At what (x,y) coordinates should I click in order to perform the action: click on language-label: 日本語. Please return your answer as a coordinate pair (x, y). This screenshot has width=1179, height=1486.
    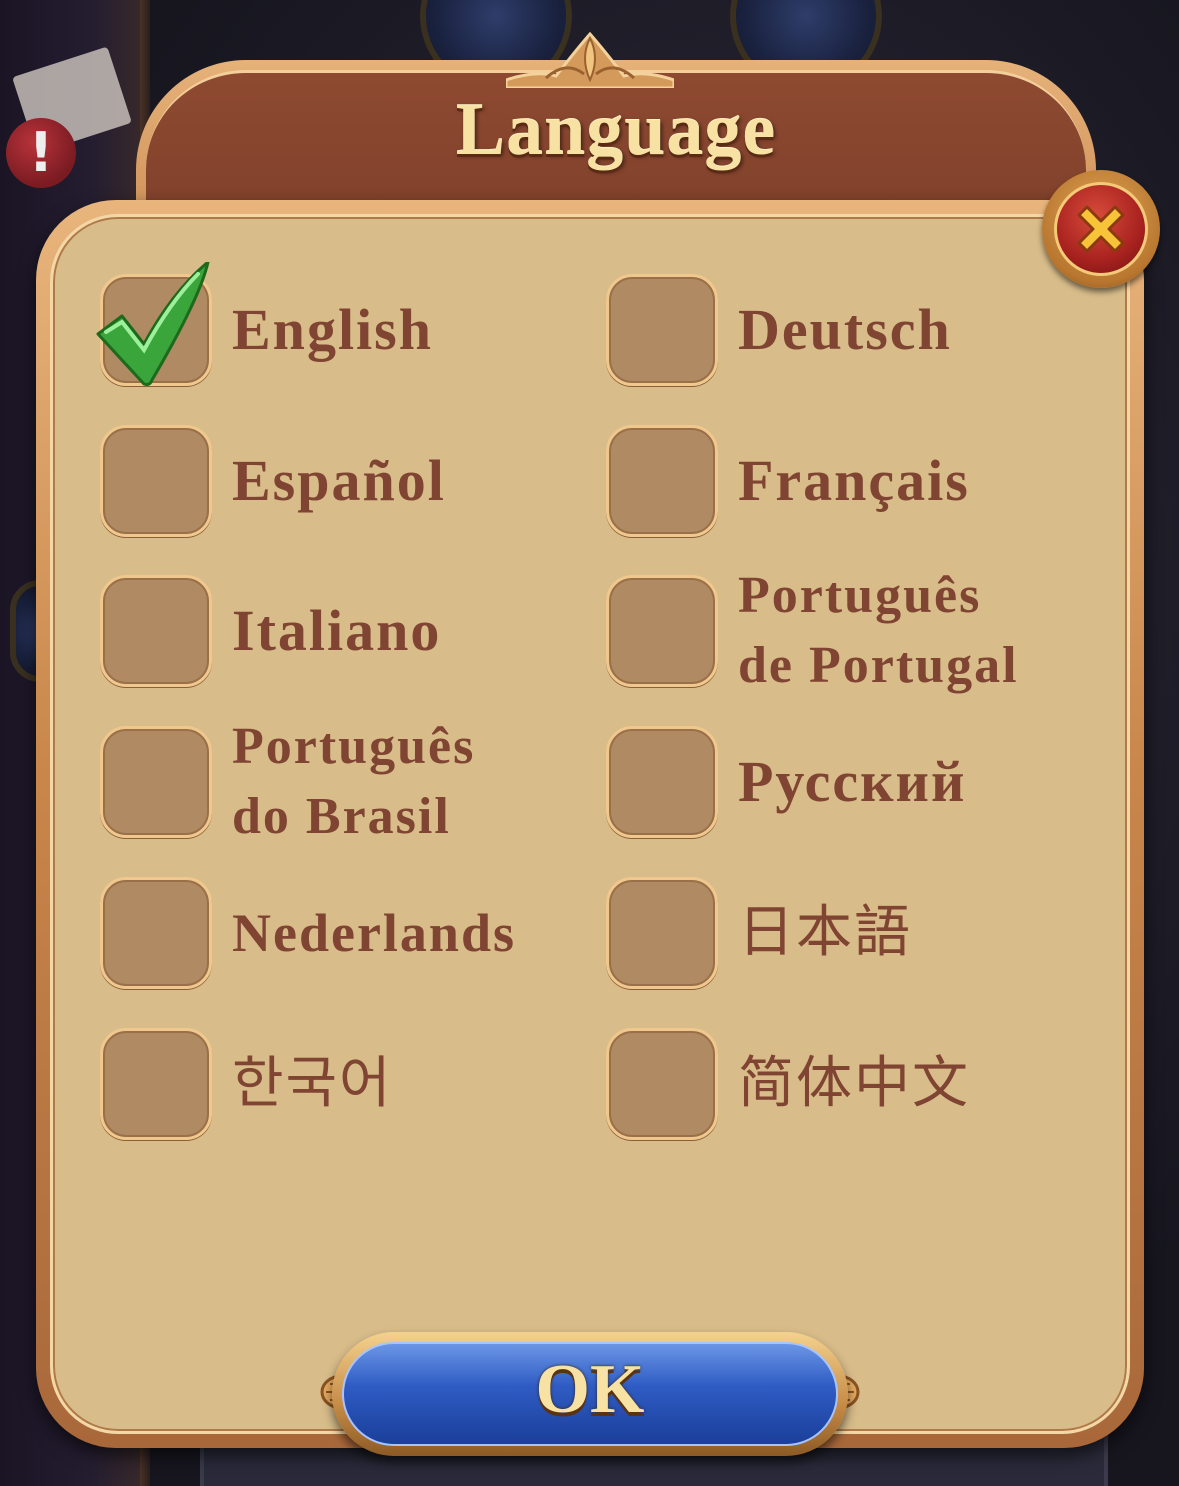
    Looking at the image, I should click on (825, 932).